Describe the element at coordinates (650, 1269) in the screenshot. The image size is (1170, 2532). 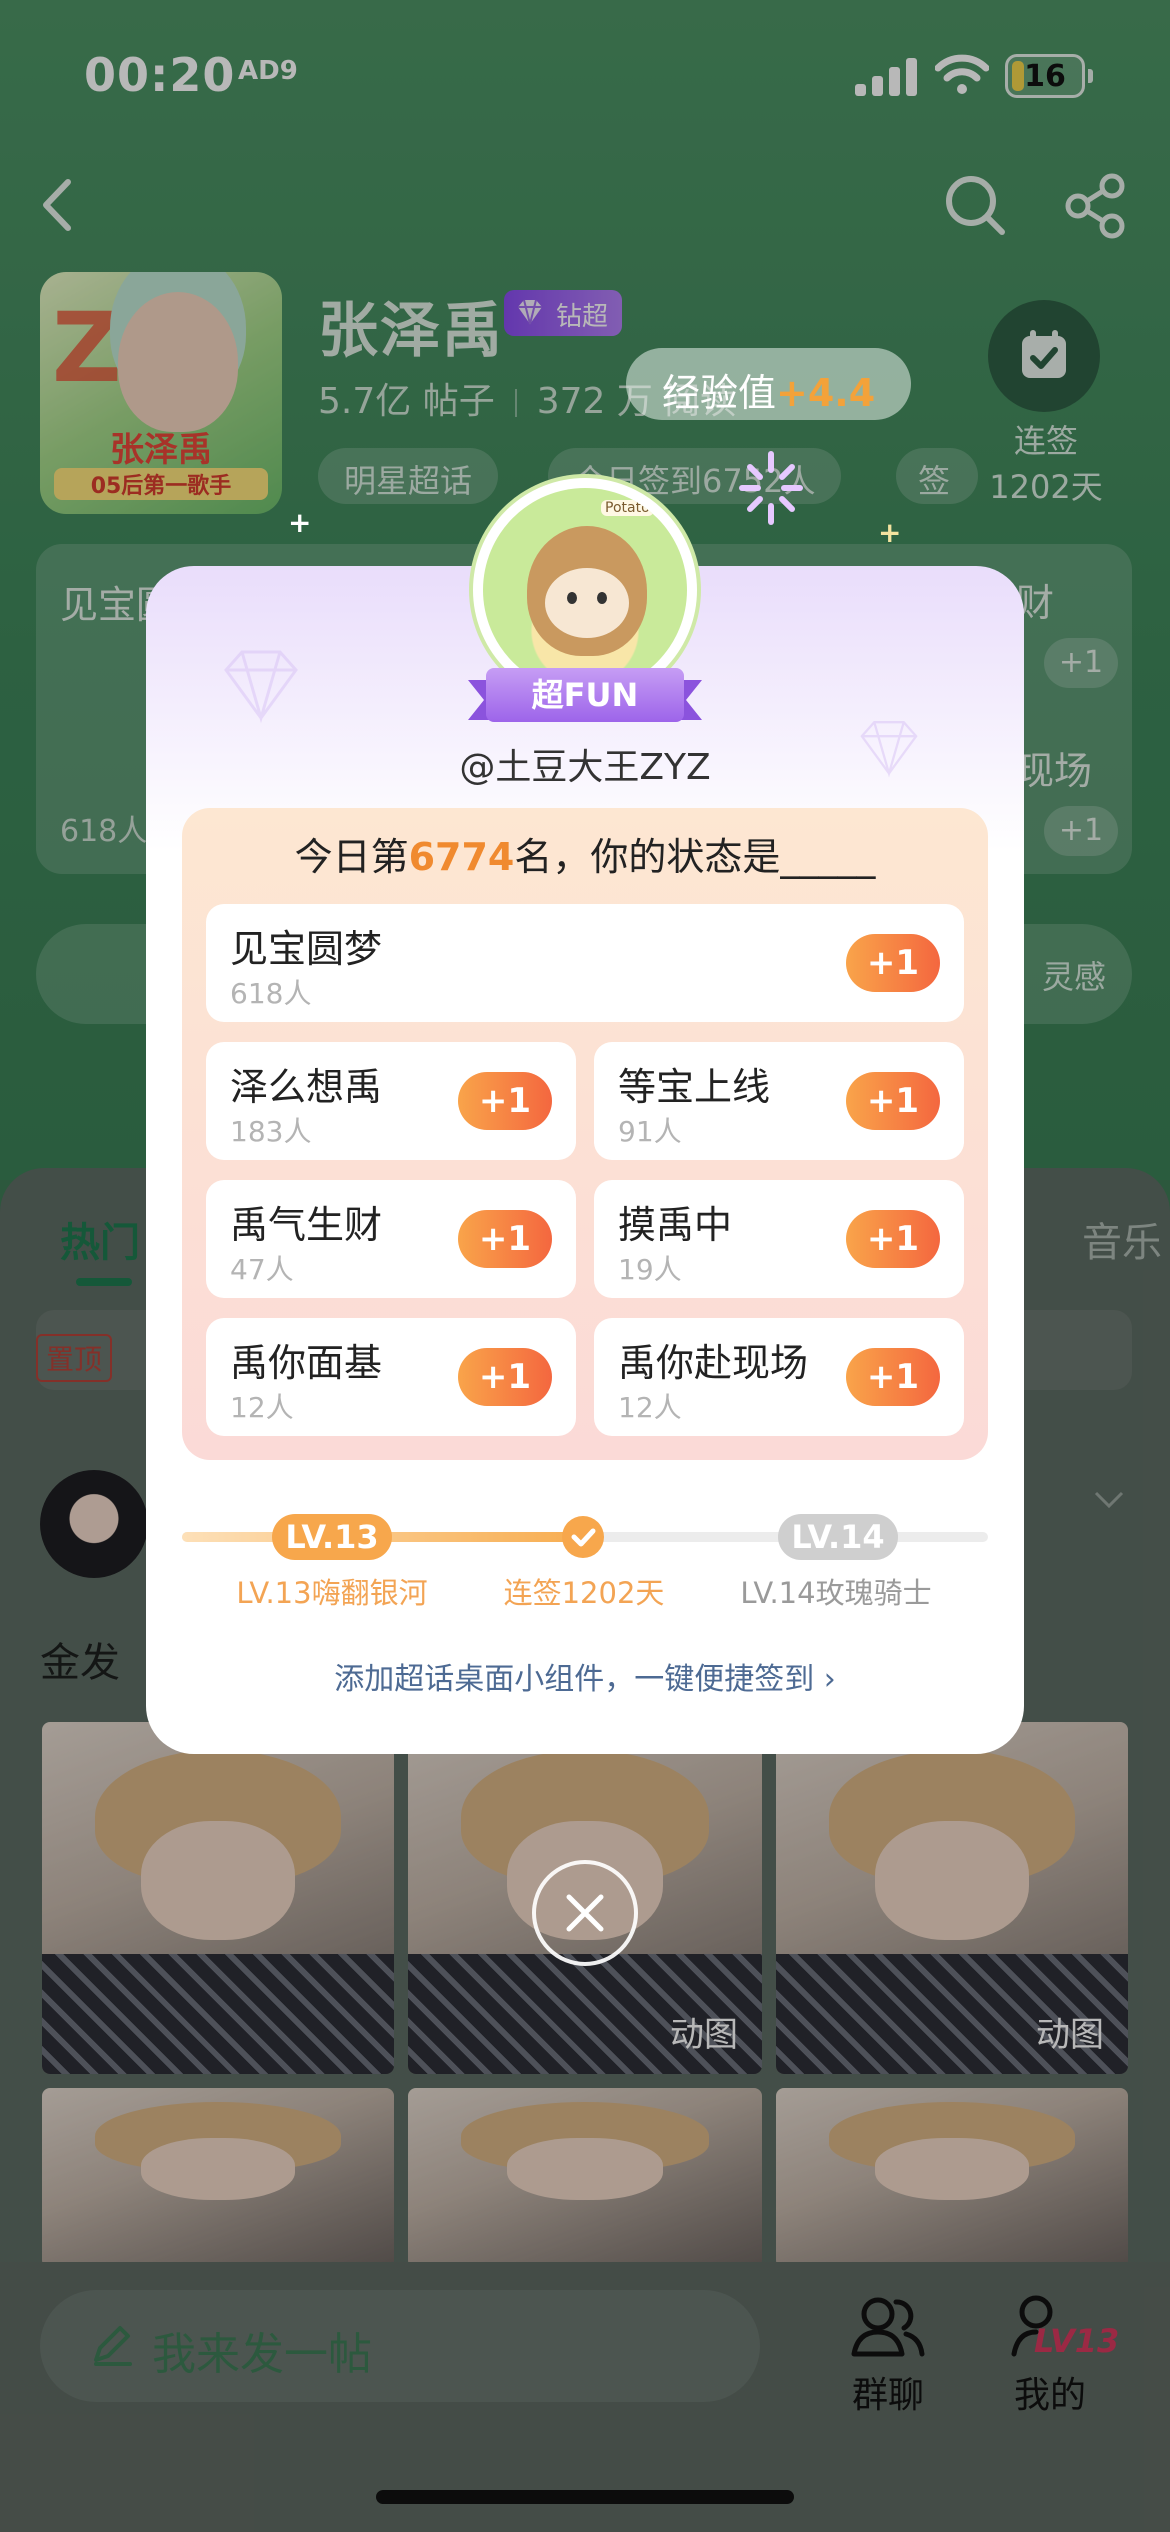
I see `option-count: 19人` at that location.